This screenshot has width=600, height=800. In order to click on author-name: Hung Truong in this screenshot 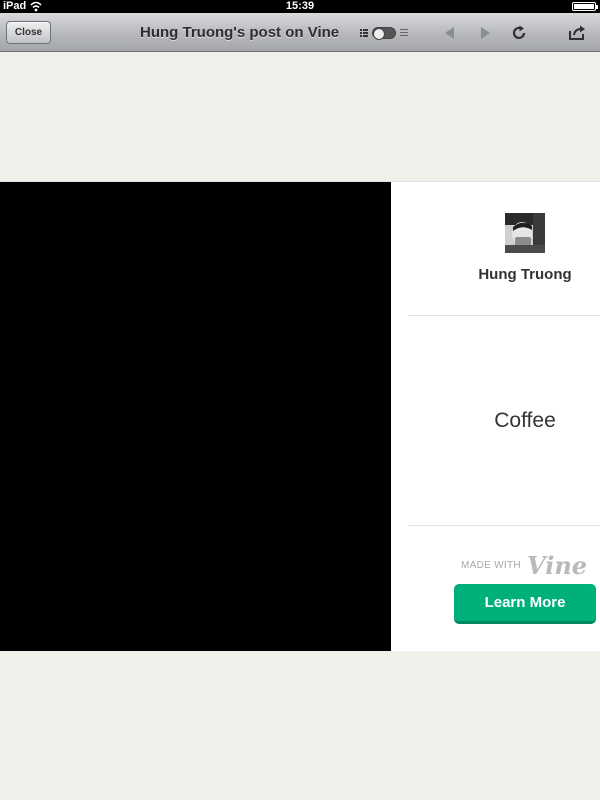, I will do `click(525, 274)`.